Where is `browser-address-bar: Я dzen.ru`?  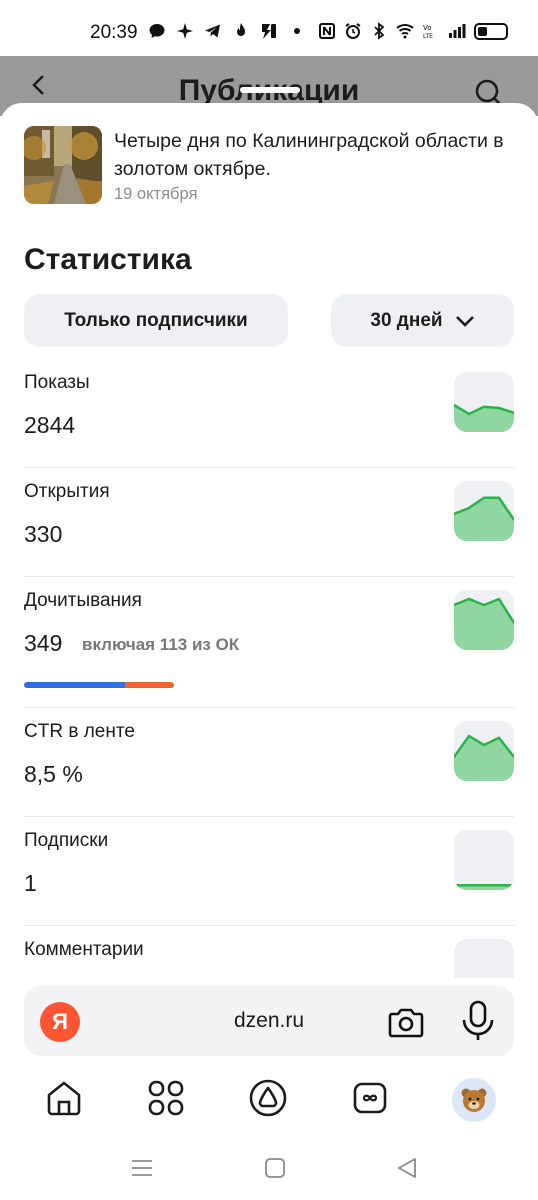
browser-address-bar: Я dzen.ru is located at coordinates (269, 1021).